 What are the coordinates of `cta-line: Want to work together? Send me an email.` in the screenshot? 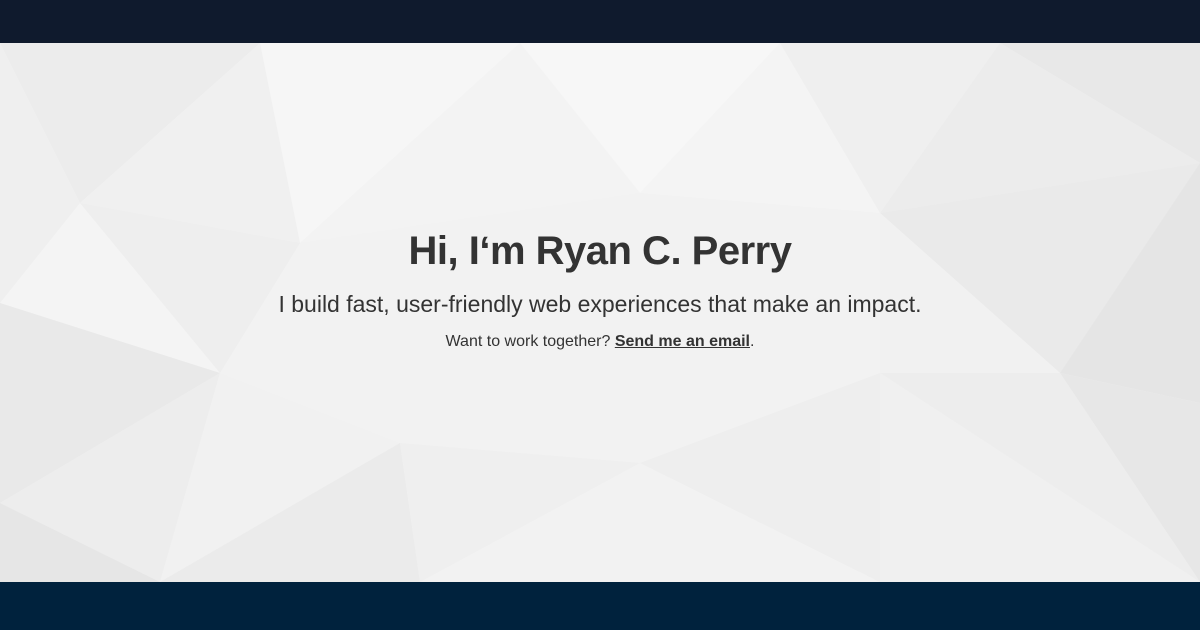 It's located at (600, 342).